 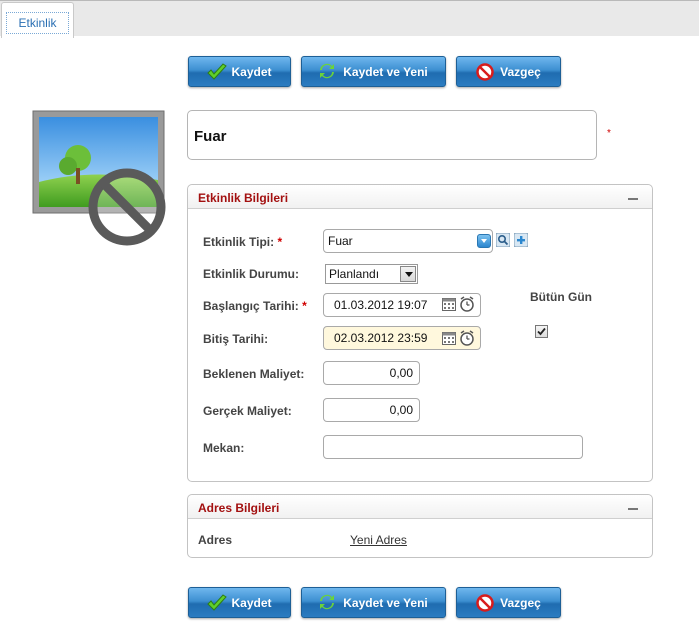 What do you see at coordinates (37, 23) in the screenshot?
I see `tab-label: Etkinlik` at bounding box center [37, 23].